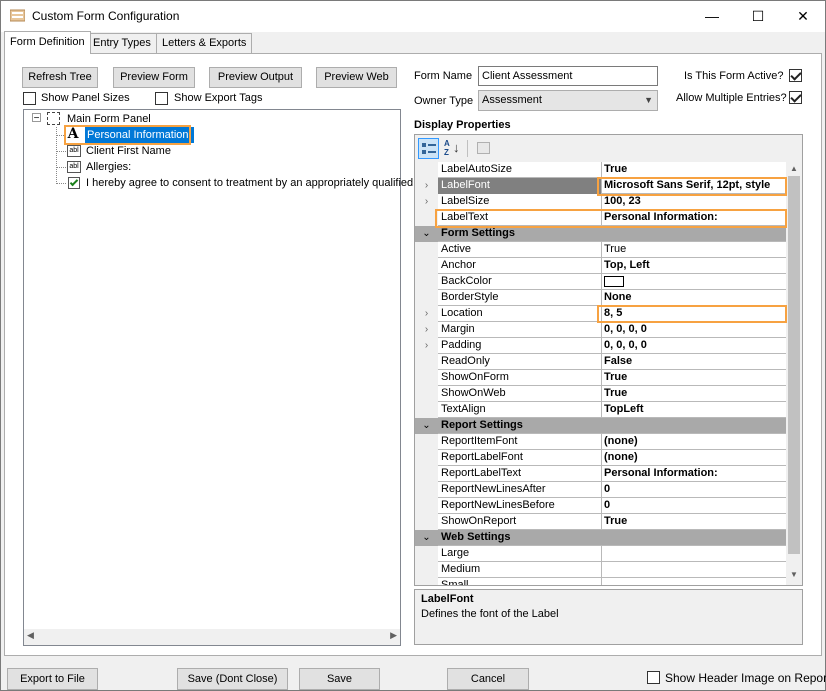 The width and height of the screenshot is (826, 691). I want to click on form-name-label: Form Name, so click(443, 76).